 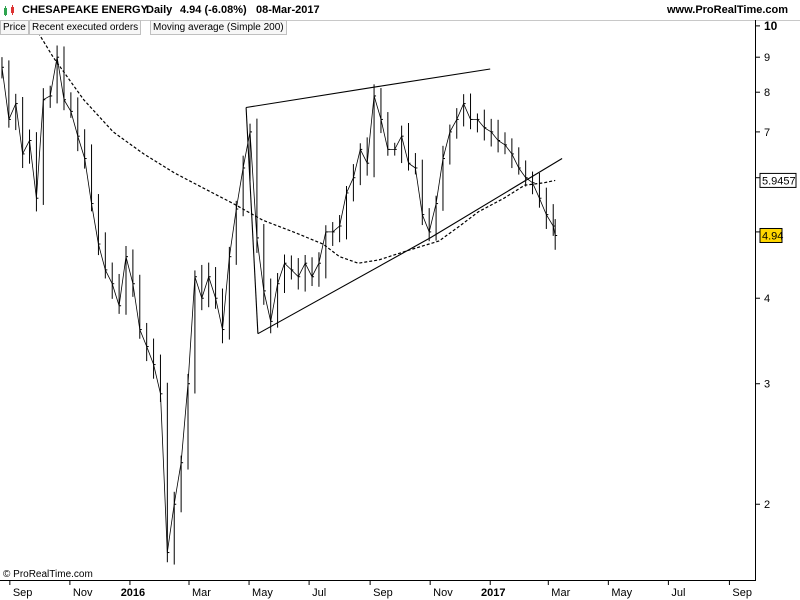 I want to click on y-tick-label: 7, so click(x=767, y=133).